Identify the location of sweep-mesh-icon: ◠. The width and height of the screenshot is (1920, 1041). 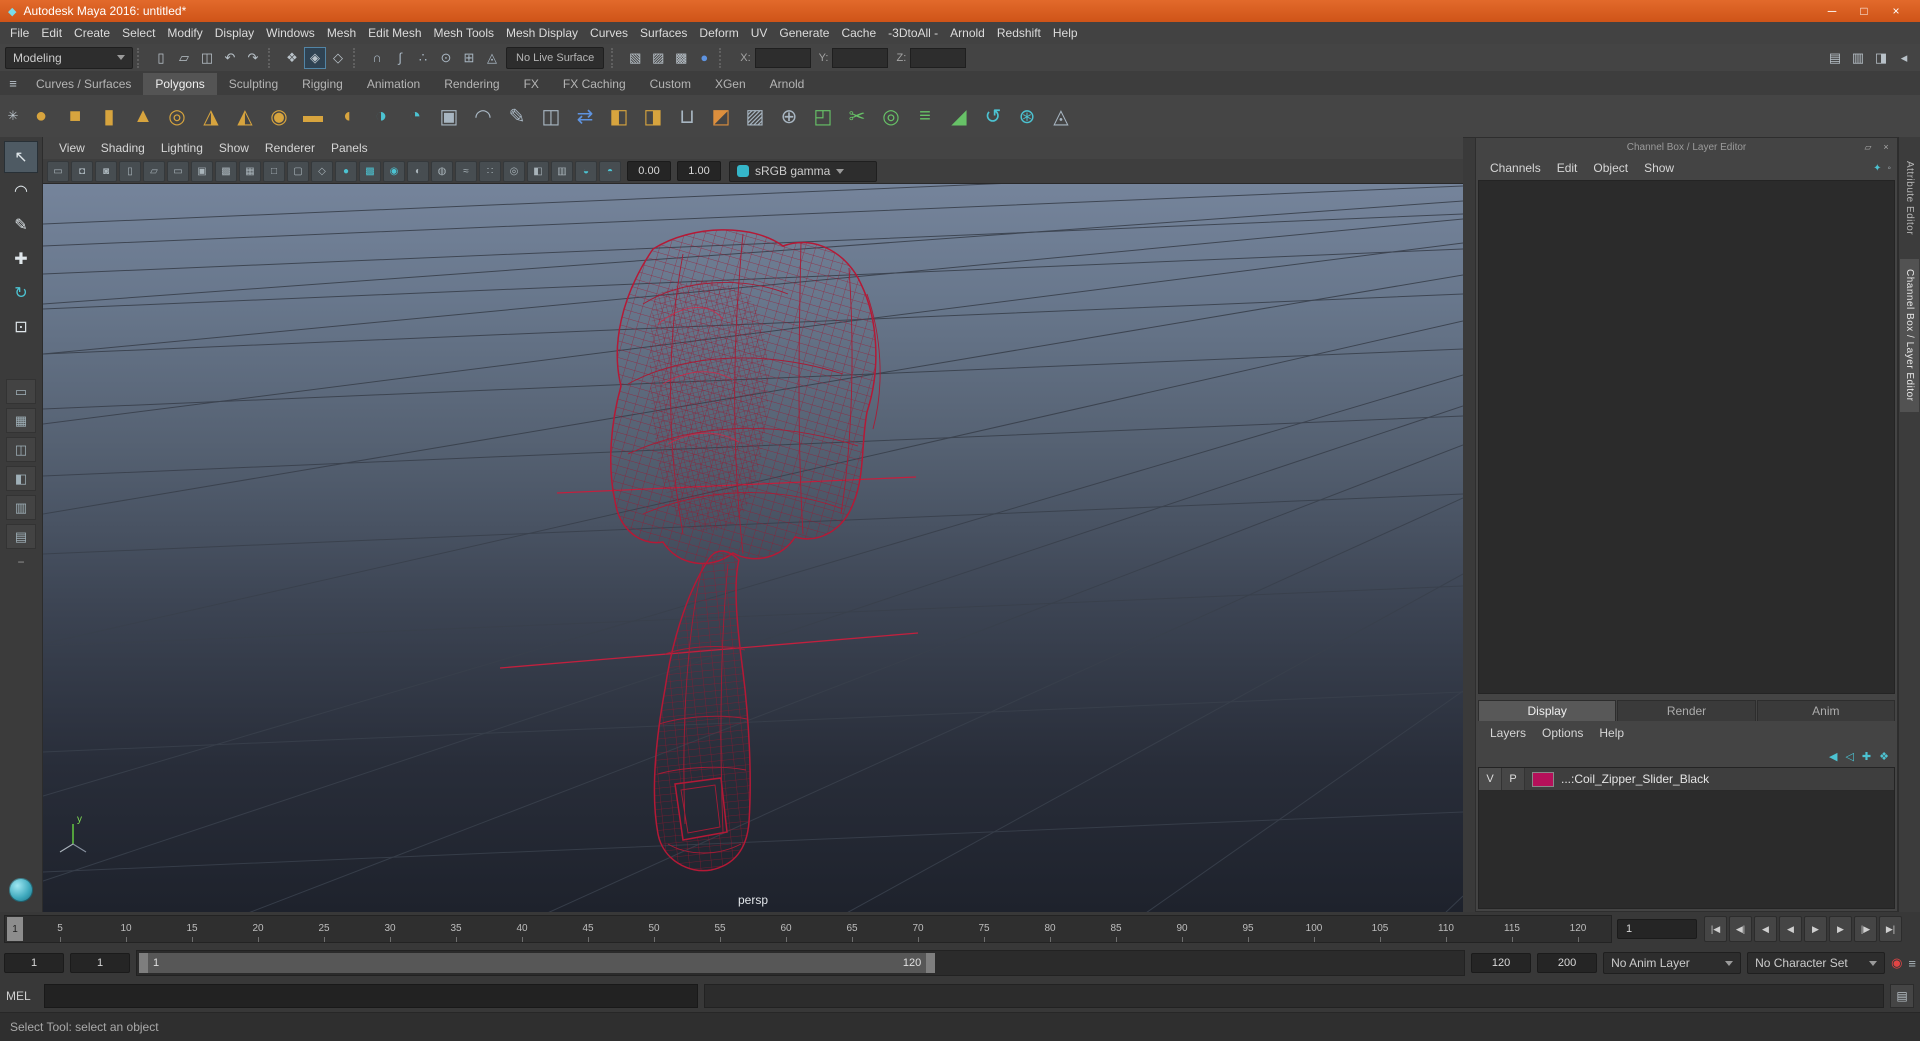
(483, 116).